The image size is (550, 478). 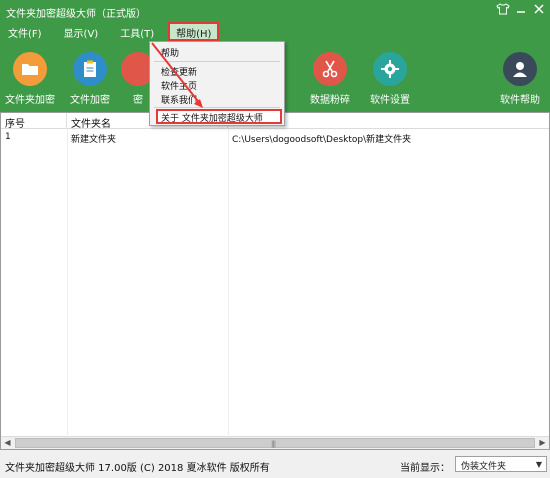 I want to click on menu-item-check-update: 检查更新, so click(x=179, y=71).